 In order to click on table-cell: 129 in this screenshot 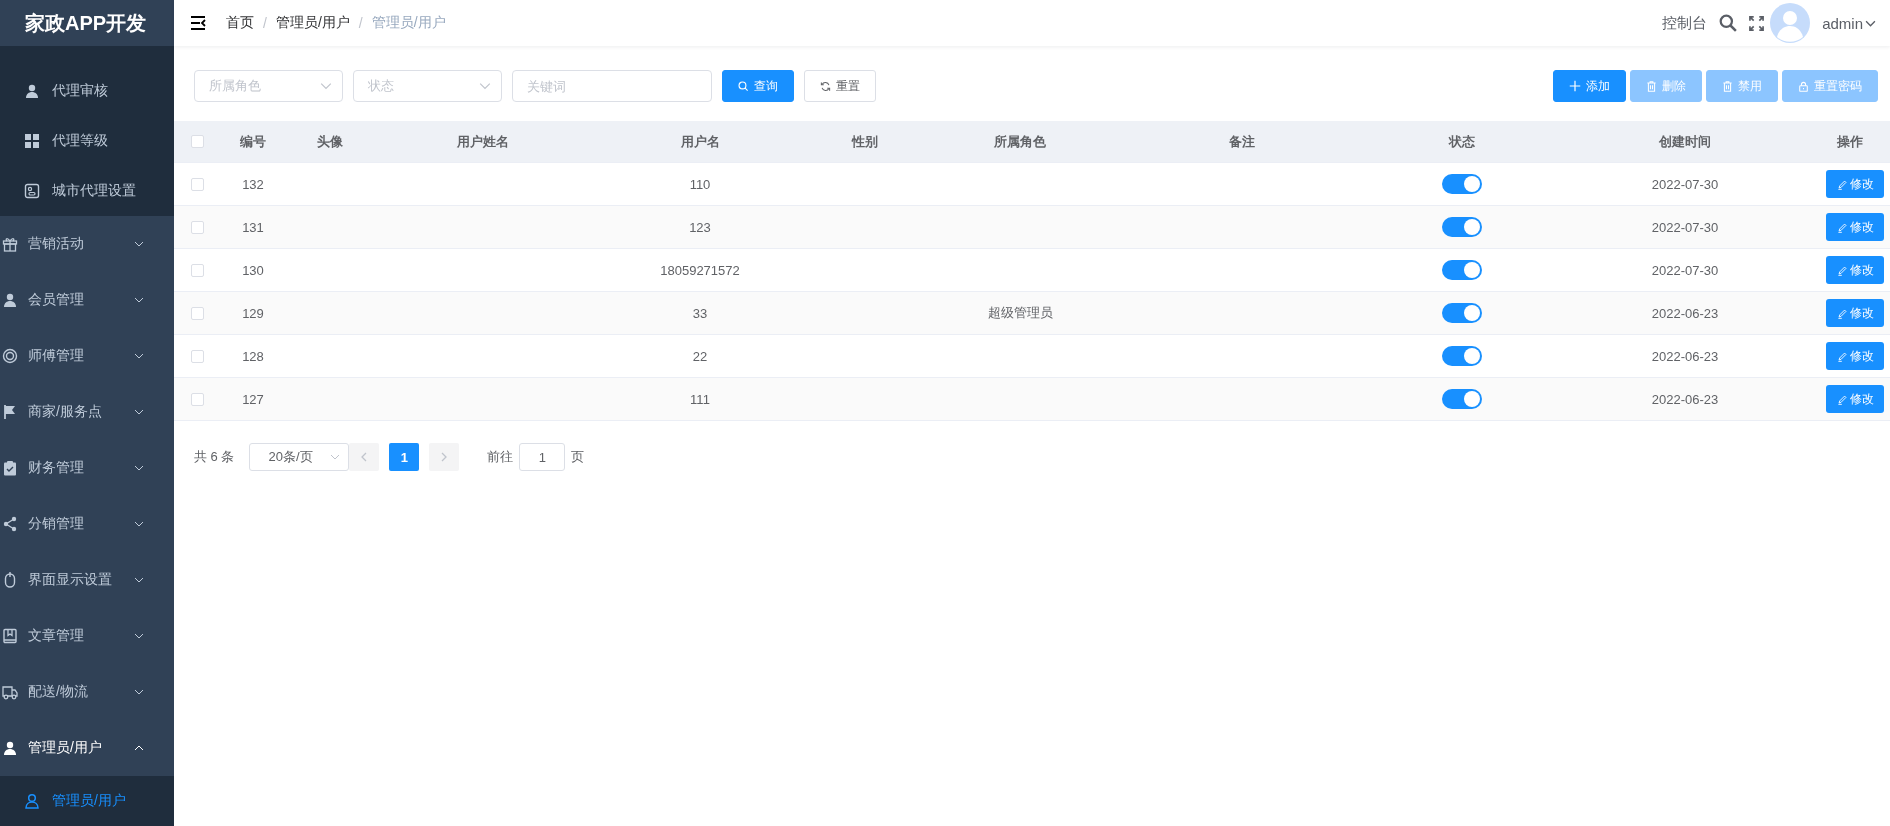, I will do `click(253, 313)`.